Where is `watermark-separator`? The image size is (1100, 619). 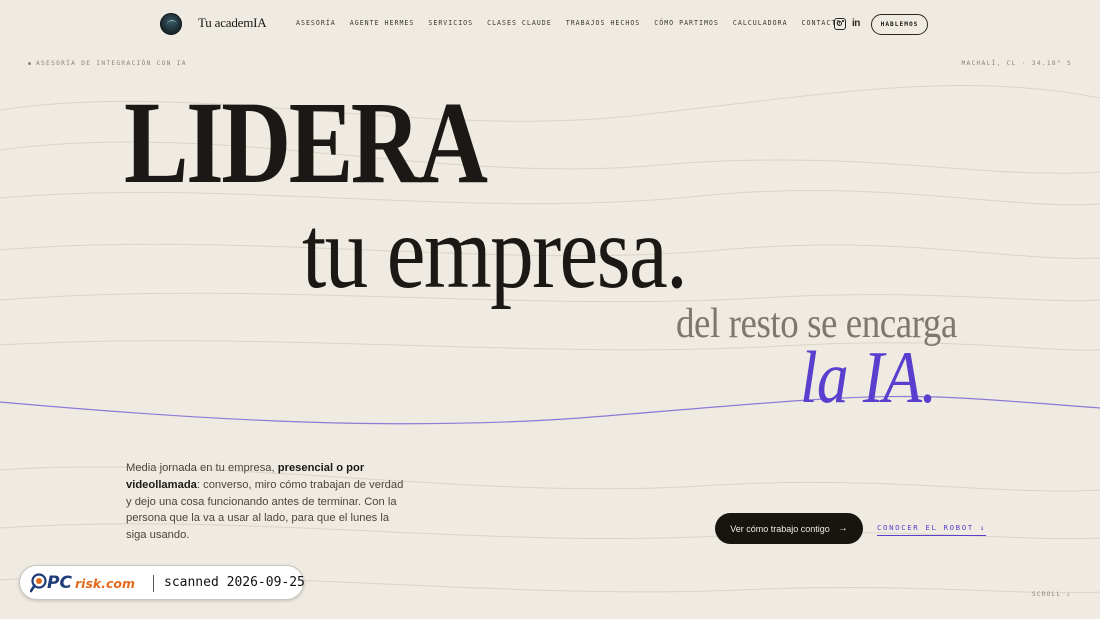
watermark-separator is located at coordinates (153, 583).